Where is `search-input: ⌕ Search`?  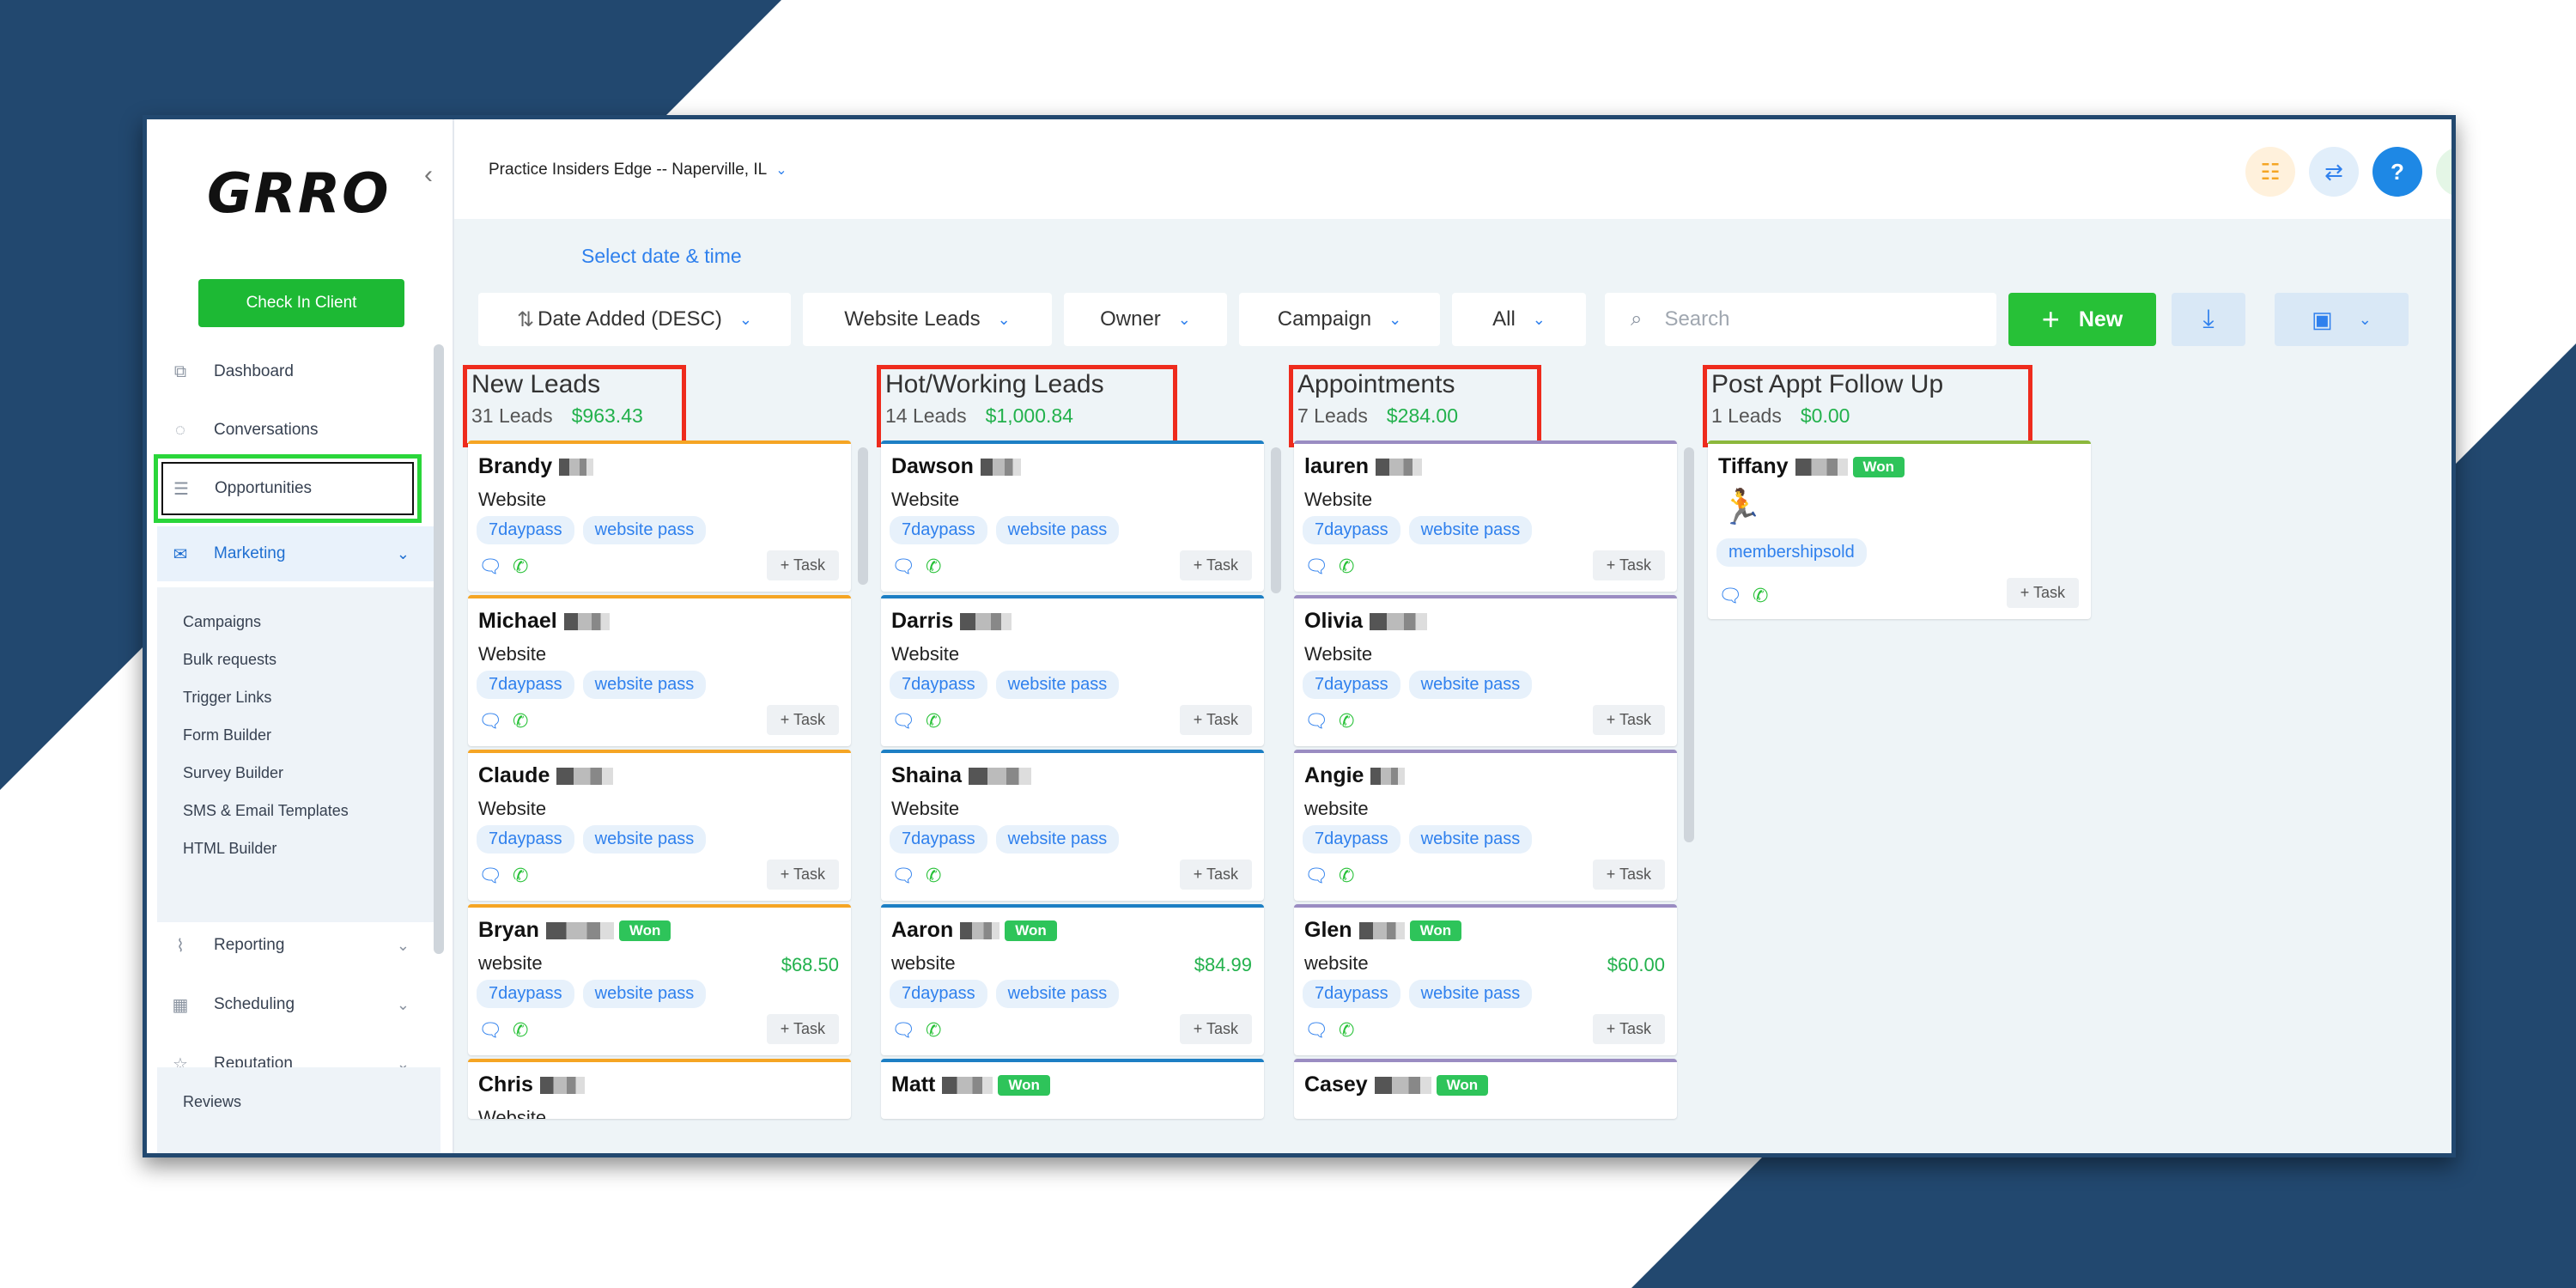
search-input: ⌕ Search is located at coordinates (1800, 319).